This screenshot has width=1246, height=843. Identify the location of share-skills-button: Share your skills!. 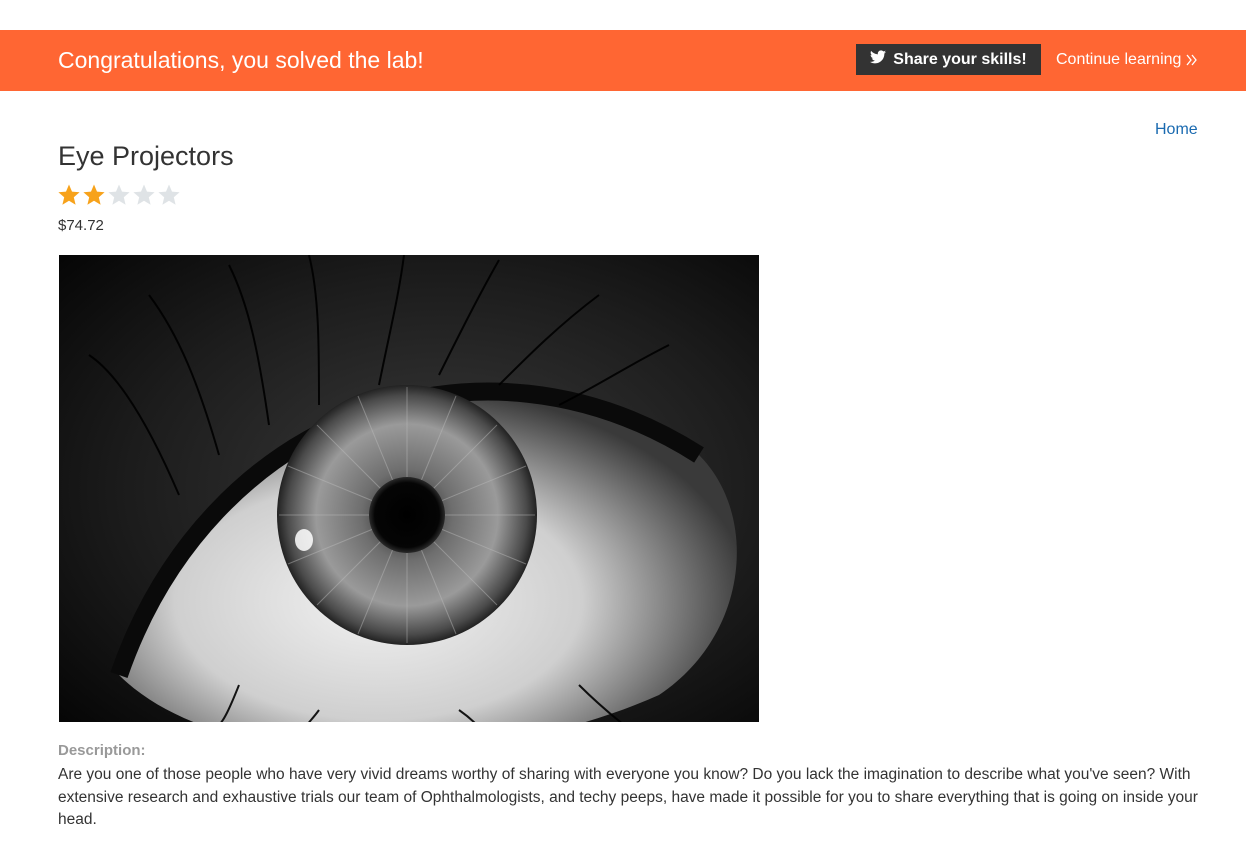
(948, 59).